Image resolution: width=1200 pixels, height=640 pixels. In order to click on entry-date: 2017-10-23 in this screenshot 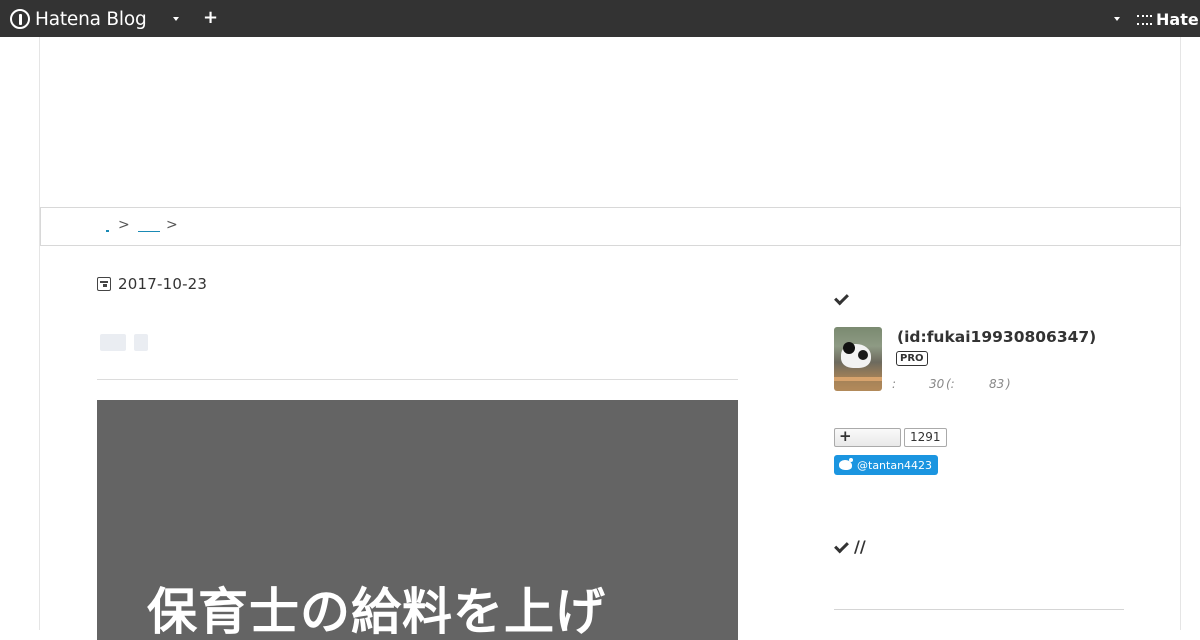, I will do `click(152, 284)`.